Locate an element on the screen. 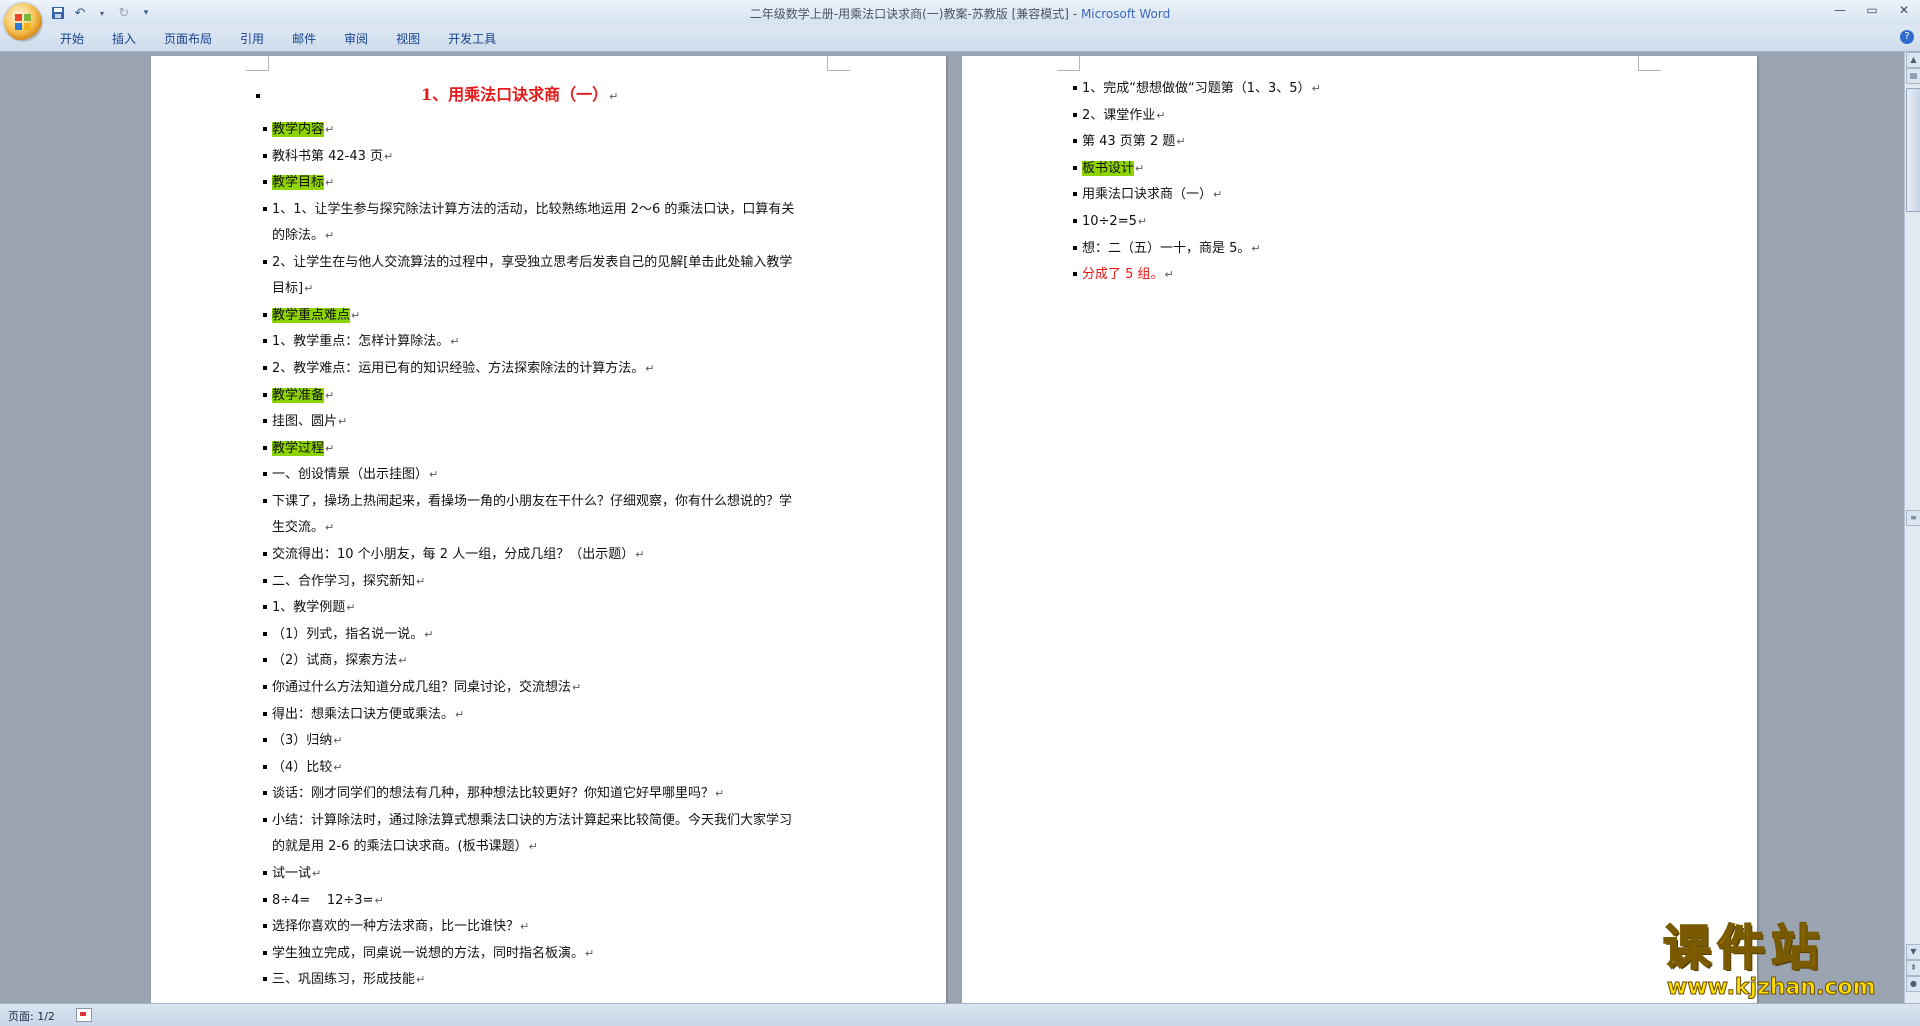  tab-review: 审阅 is located at coordinates (358, 39).